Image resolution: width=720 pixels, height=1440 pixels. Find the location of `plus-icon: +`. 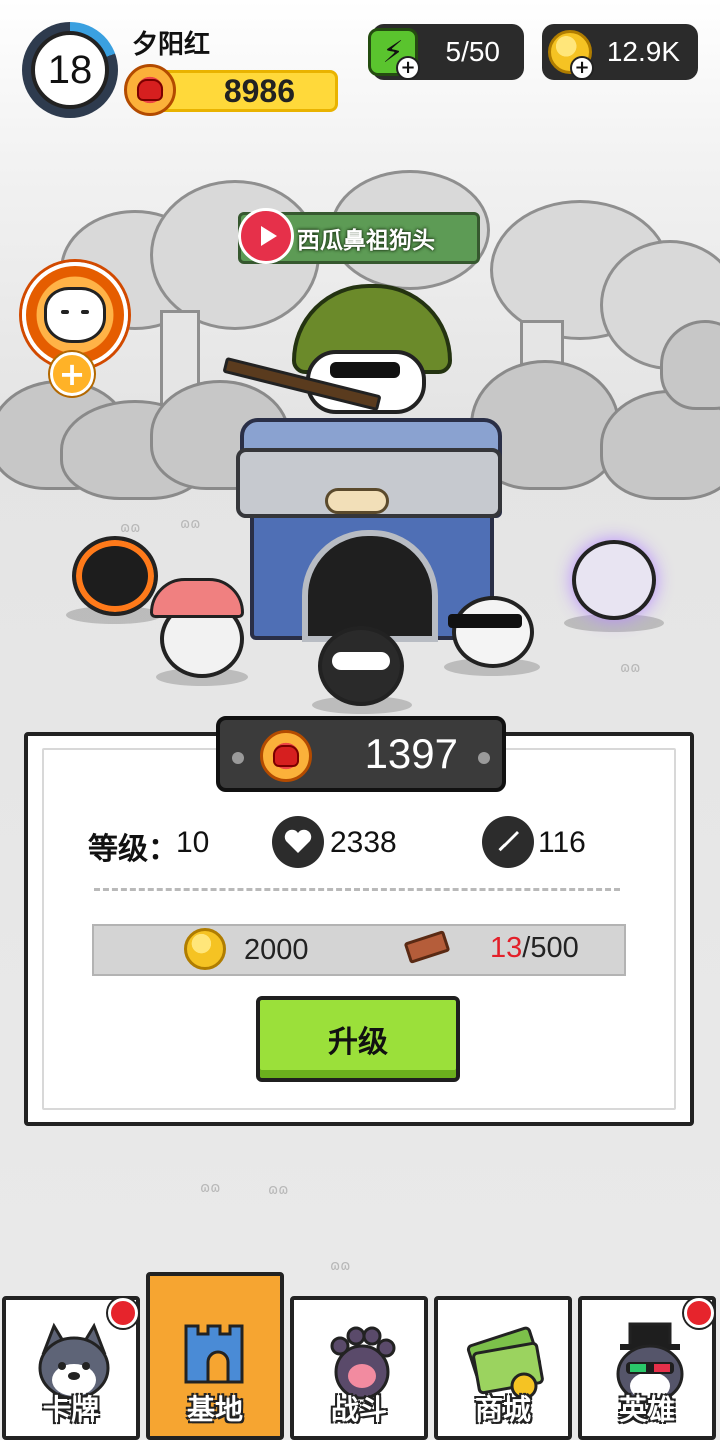

plus-icon: + is located at coordinates (72, 374).